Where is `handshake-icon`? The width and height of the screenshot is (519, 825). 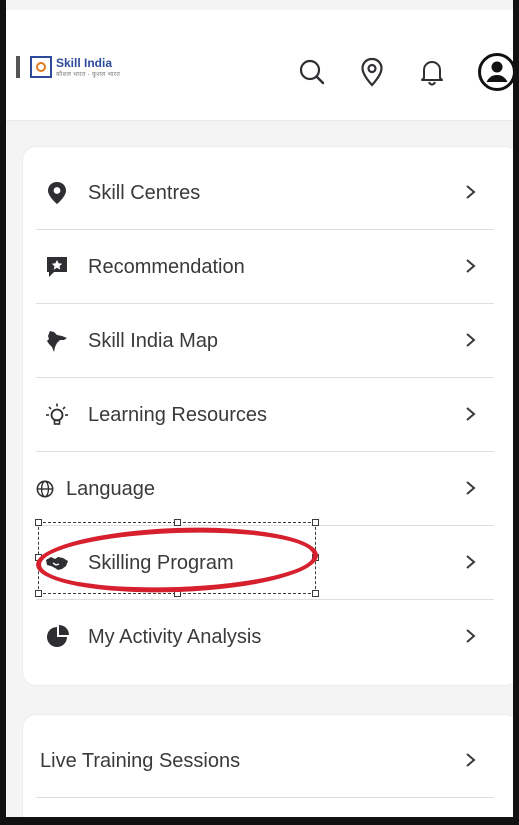 handshake-icon is located at coordinates (57, 563).